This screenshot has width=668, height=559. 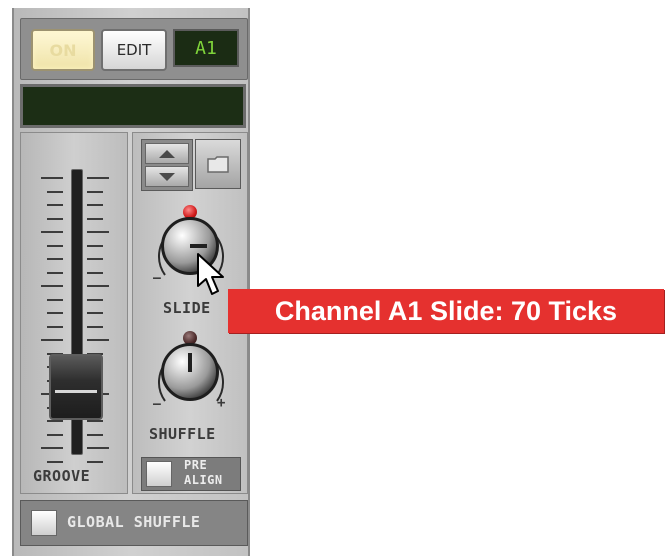 I want to click on shuffle-min-mark: –, so click(x=157, y=404).